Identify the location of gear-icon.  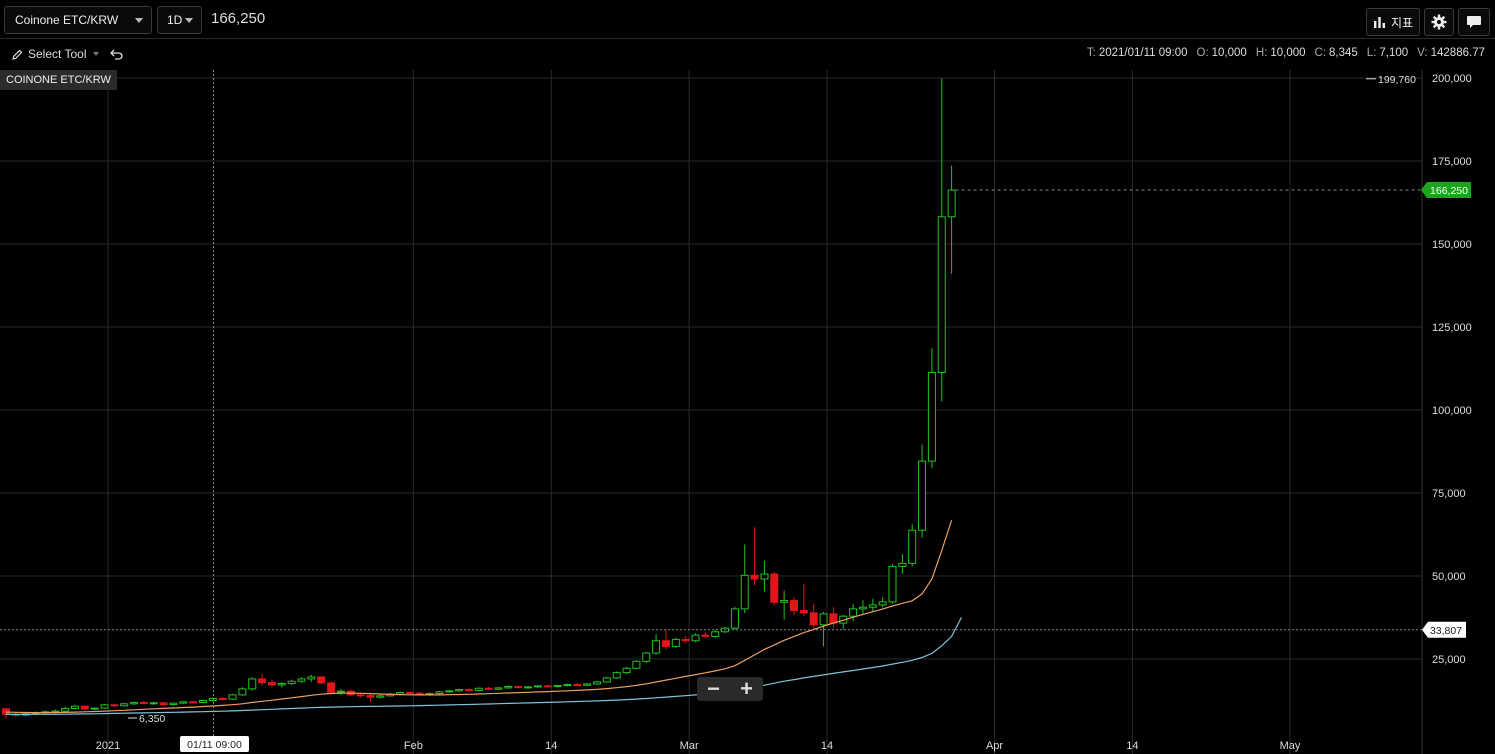
(1439, 22).